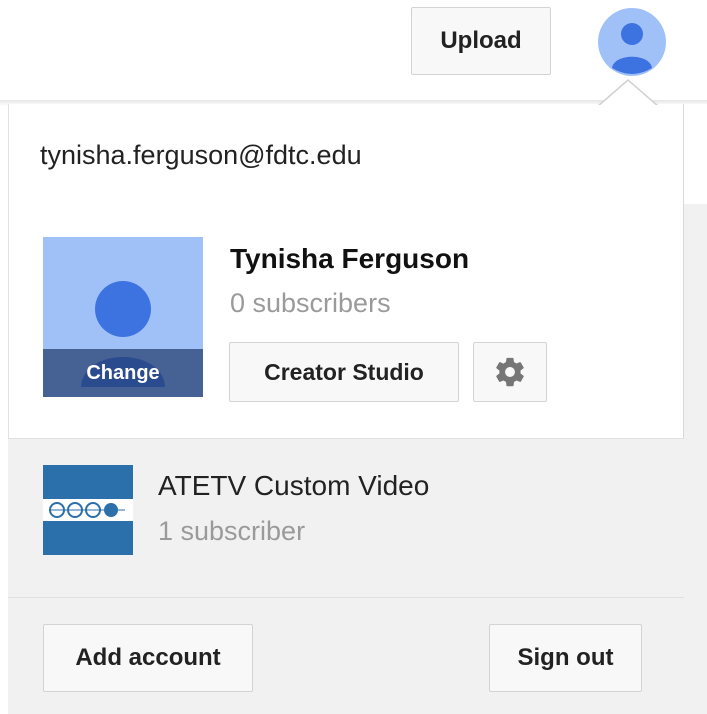  I want to click on add-account-button: Add account, so click(148, 658).